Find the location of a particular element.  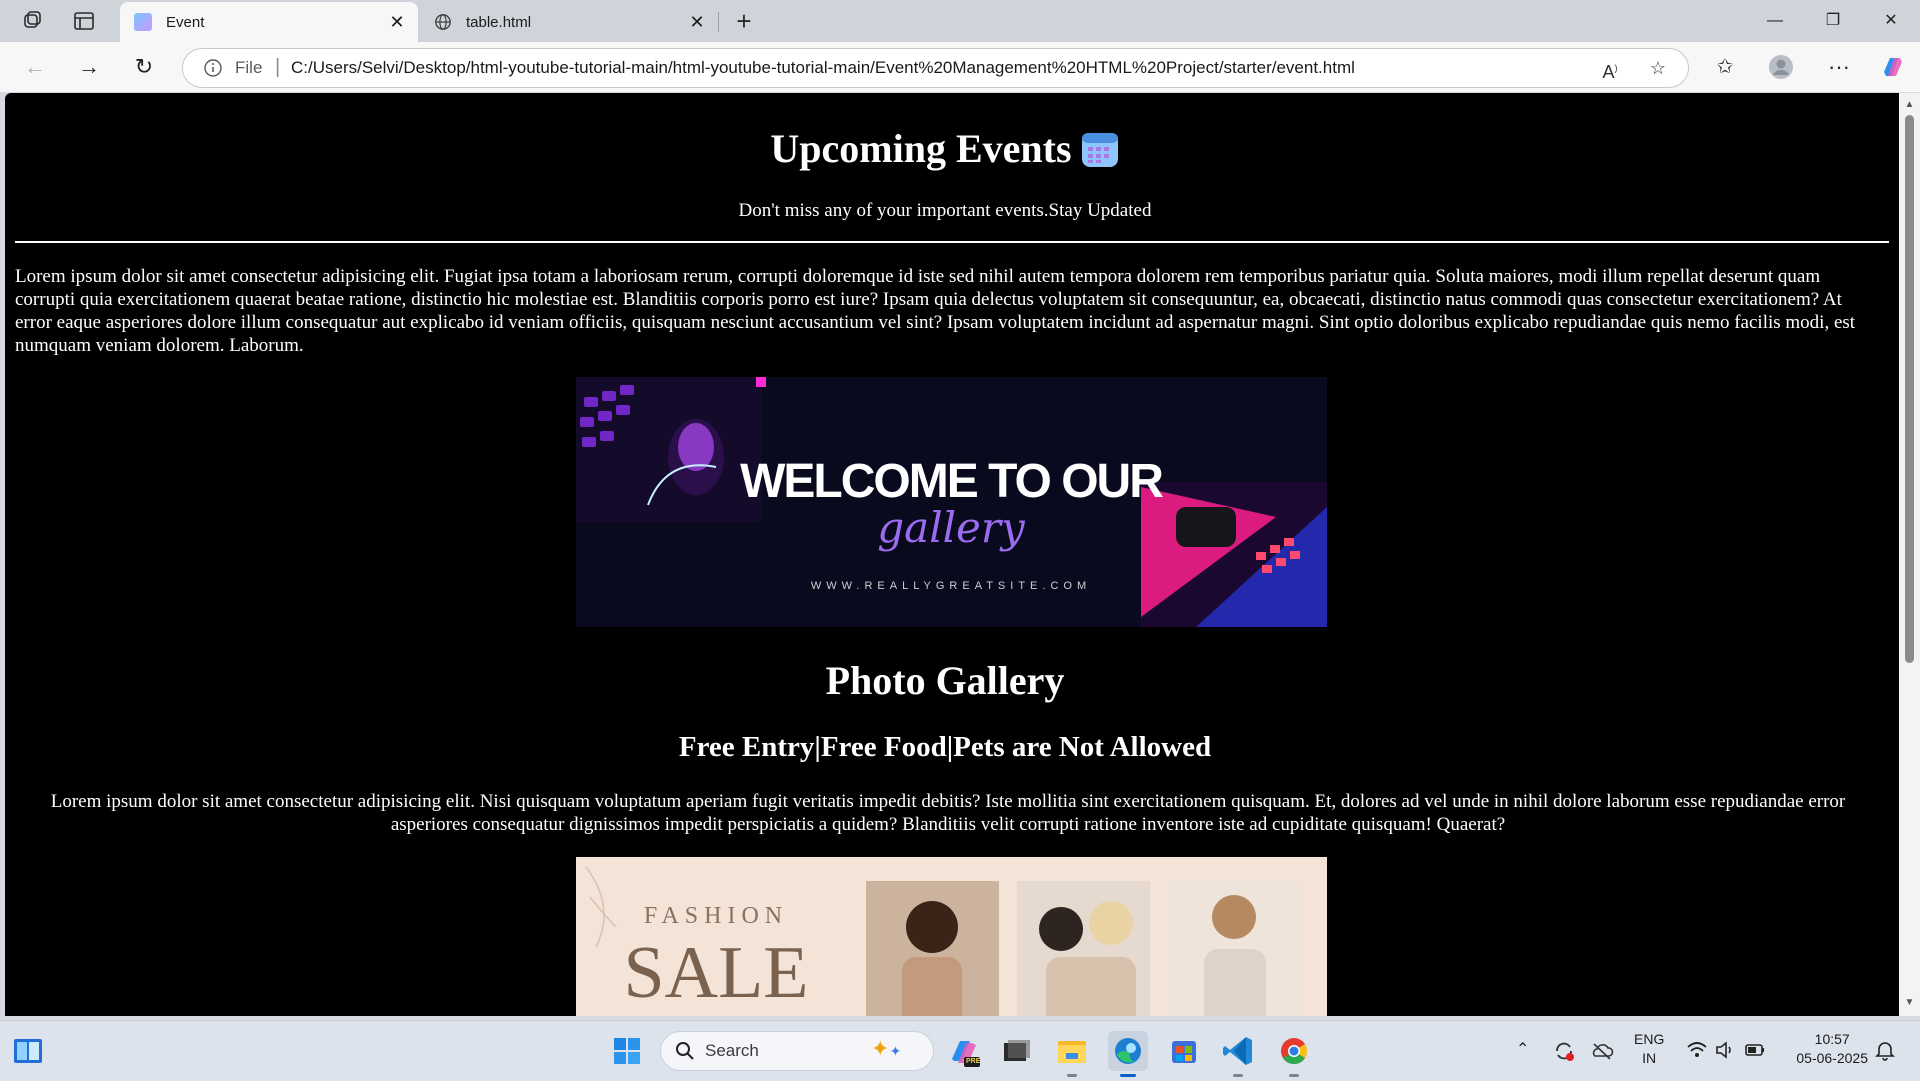

back-icon: ← is located at coordinates (35, 67).